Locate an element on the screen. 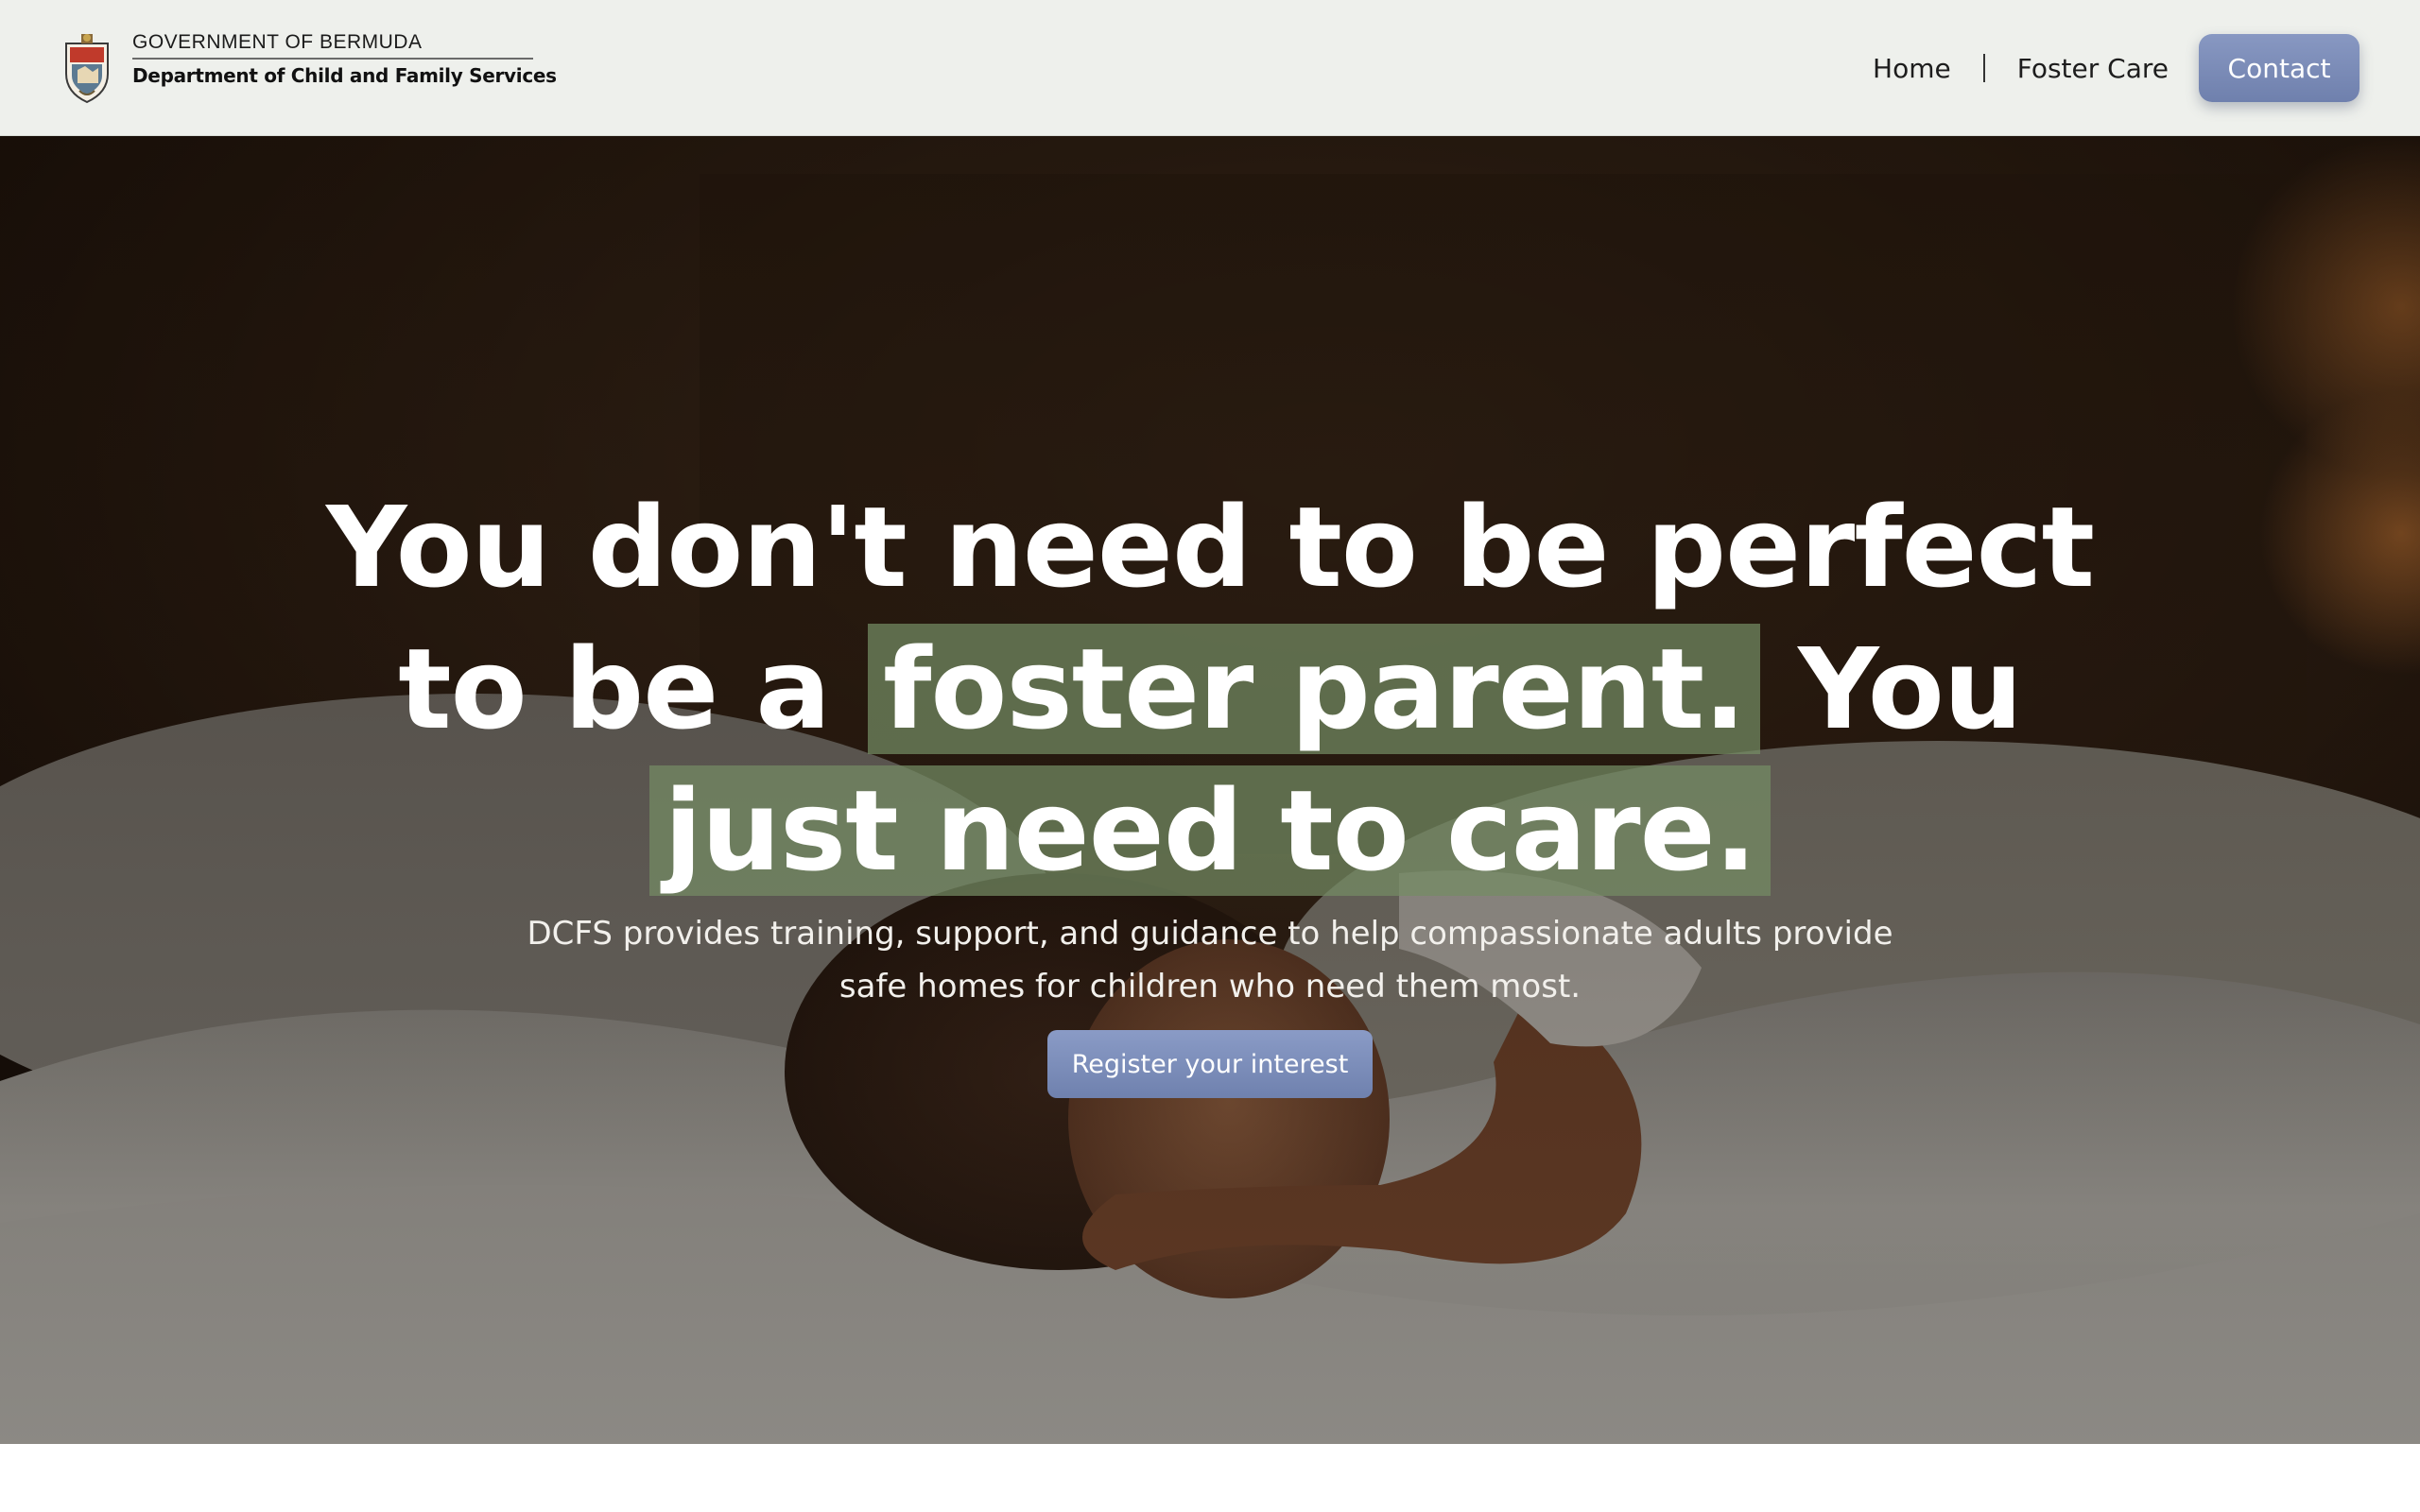 This screenshot has width=2420, height=1512. headline-line-1: You don't need to be perfect is located at coordinates (1210, 547).